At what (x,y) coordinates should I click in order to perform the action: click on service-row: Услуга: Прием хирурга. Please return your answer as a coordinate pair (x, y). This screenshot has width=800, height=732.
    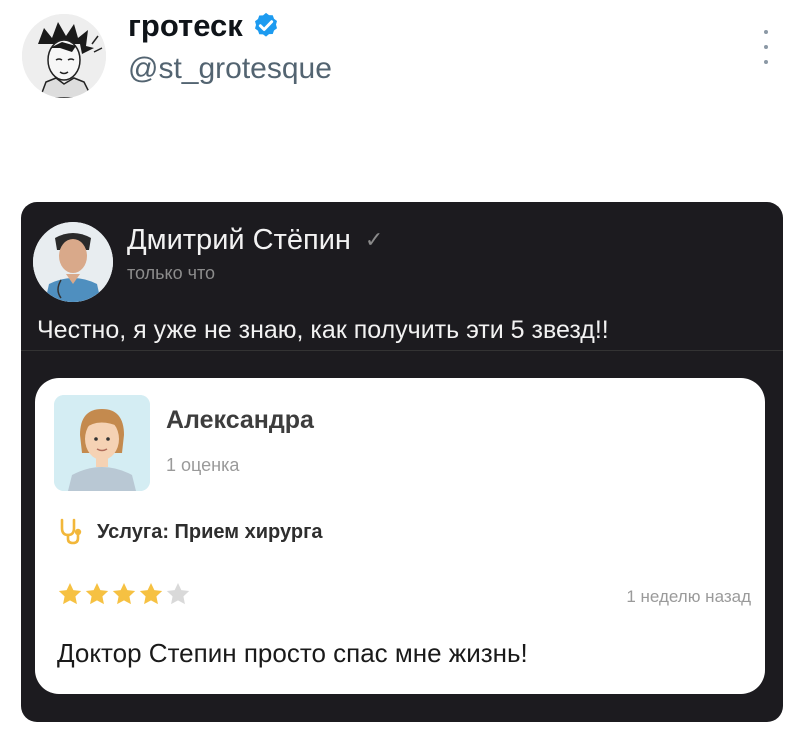
    Looking at the image, I should click on (190, 532).